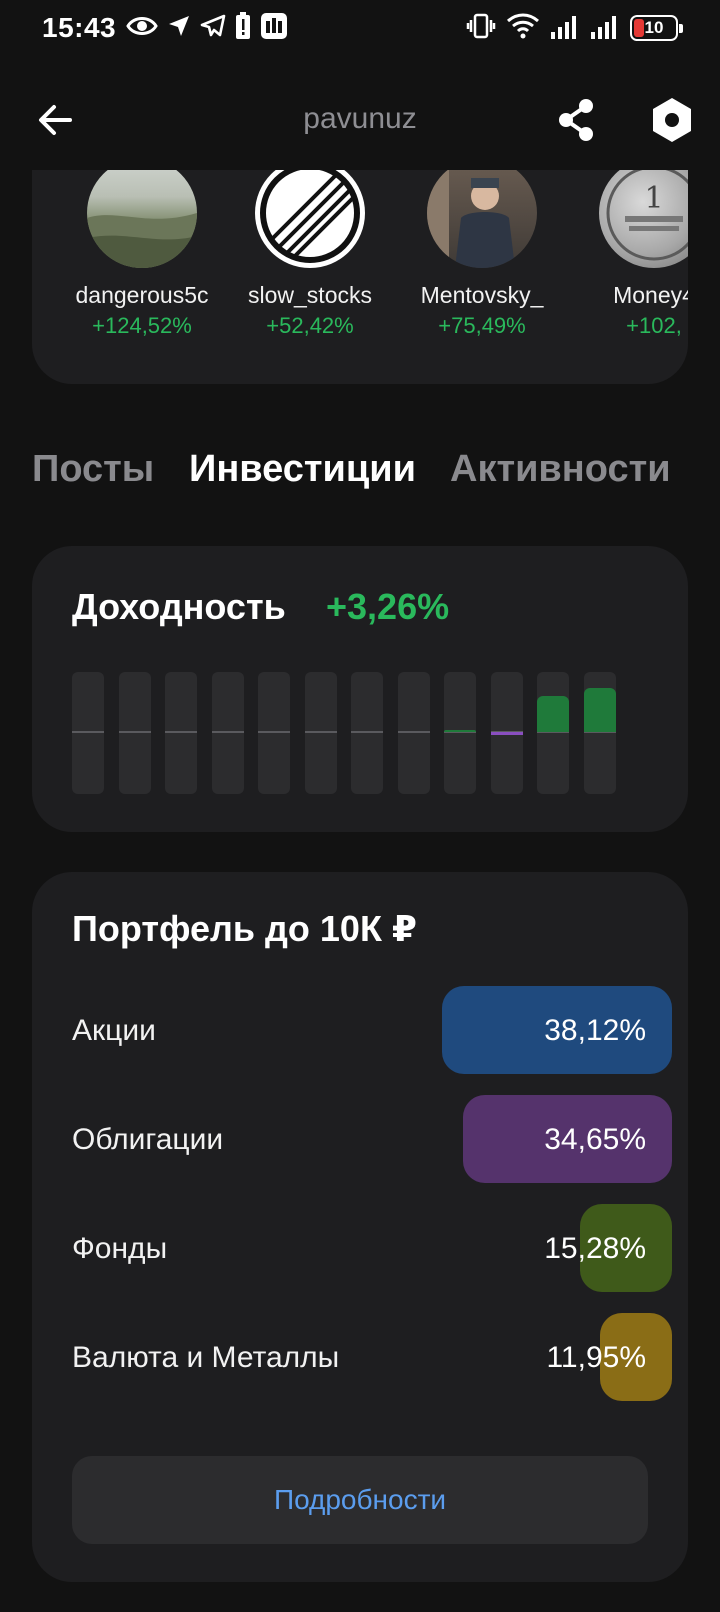 The height and width of the screenshot is (1612, 720). I want to click on allocation-row-funds: Фонды 15,28%, so click(372, 1248).